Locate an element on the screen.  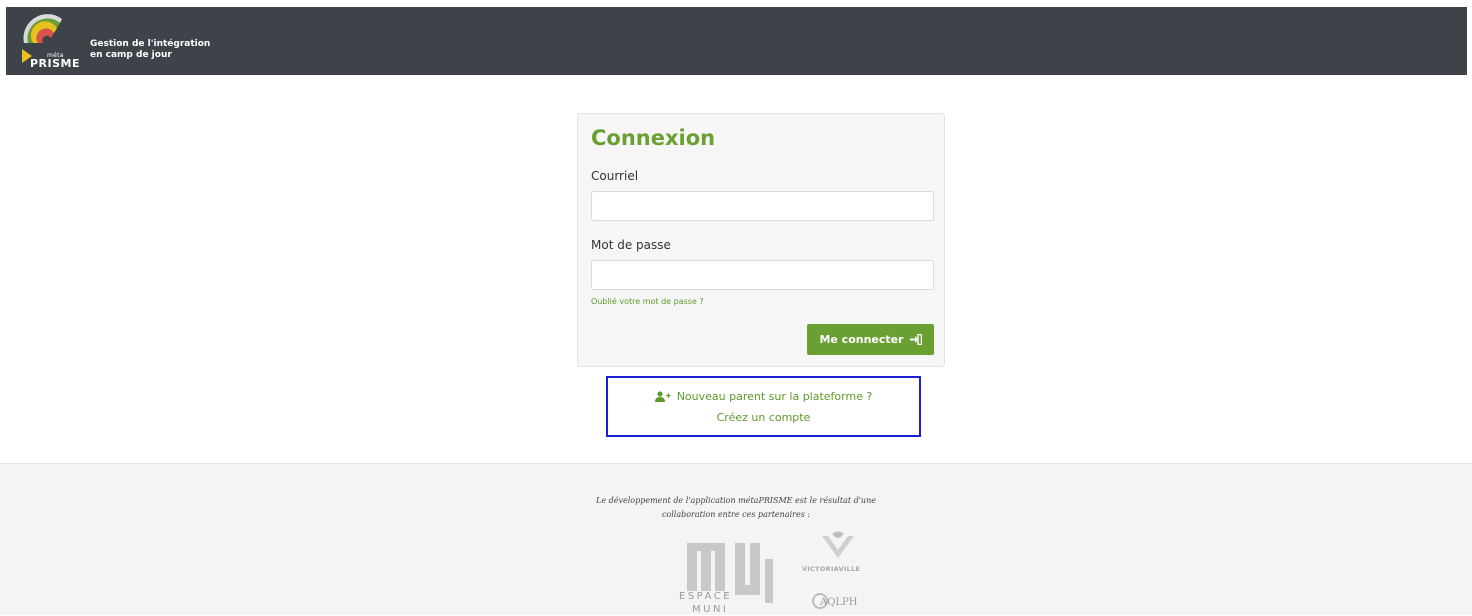
aqlph-name: AQLPH is located at coordinates (838, 602).